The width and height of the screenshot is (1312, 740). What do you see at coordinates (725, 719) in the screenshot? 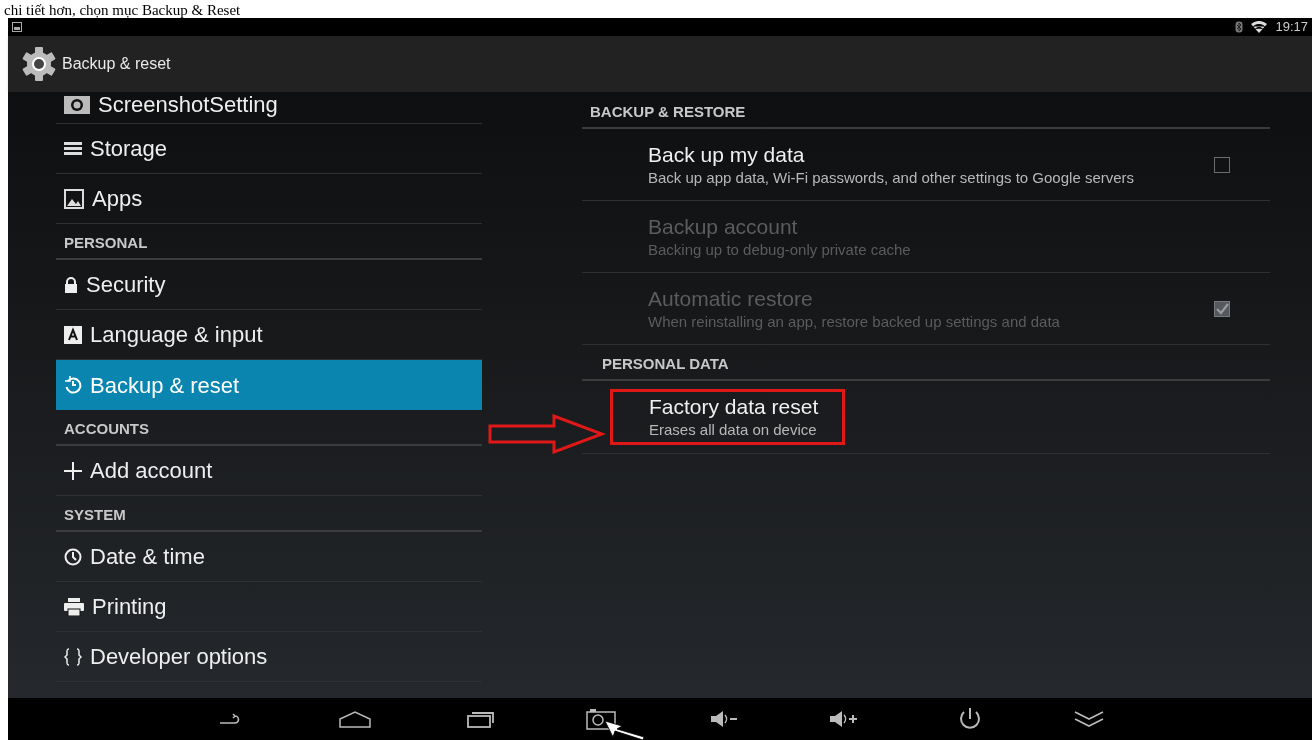
I see `volume-down-icon` at bounding box center [725, 719].